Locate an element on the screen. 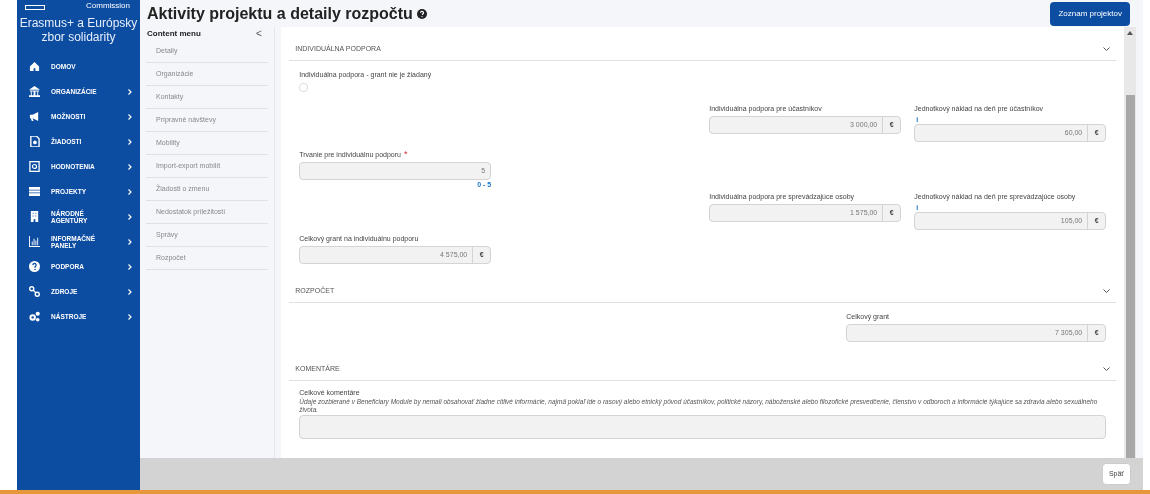 Image resolution: width=1150 pixels, height=494 pixels. content-menu-title: Content menu is located at coordinates (174, 33).